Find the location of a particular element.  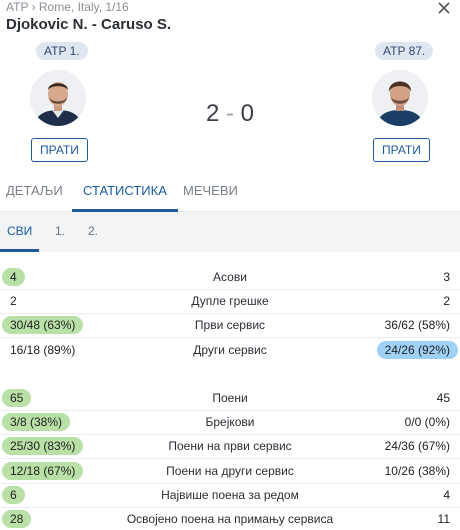

follow-away-button: ПРАТИ is located at coordinates (401, 150).